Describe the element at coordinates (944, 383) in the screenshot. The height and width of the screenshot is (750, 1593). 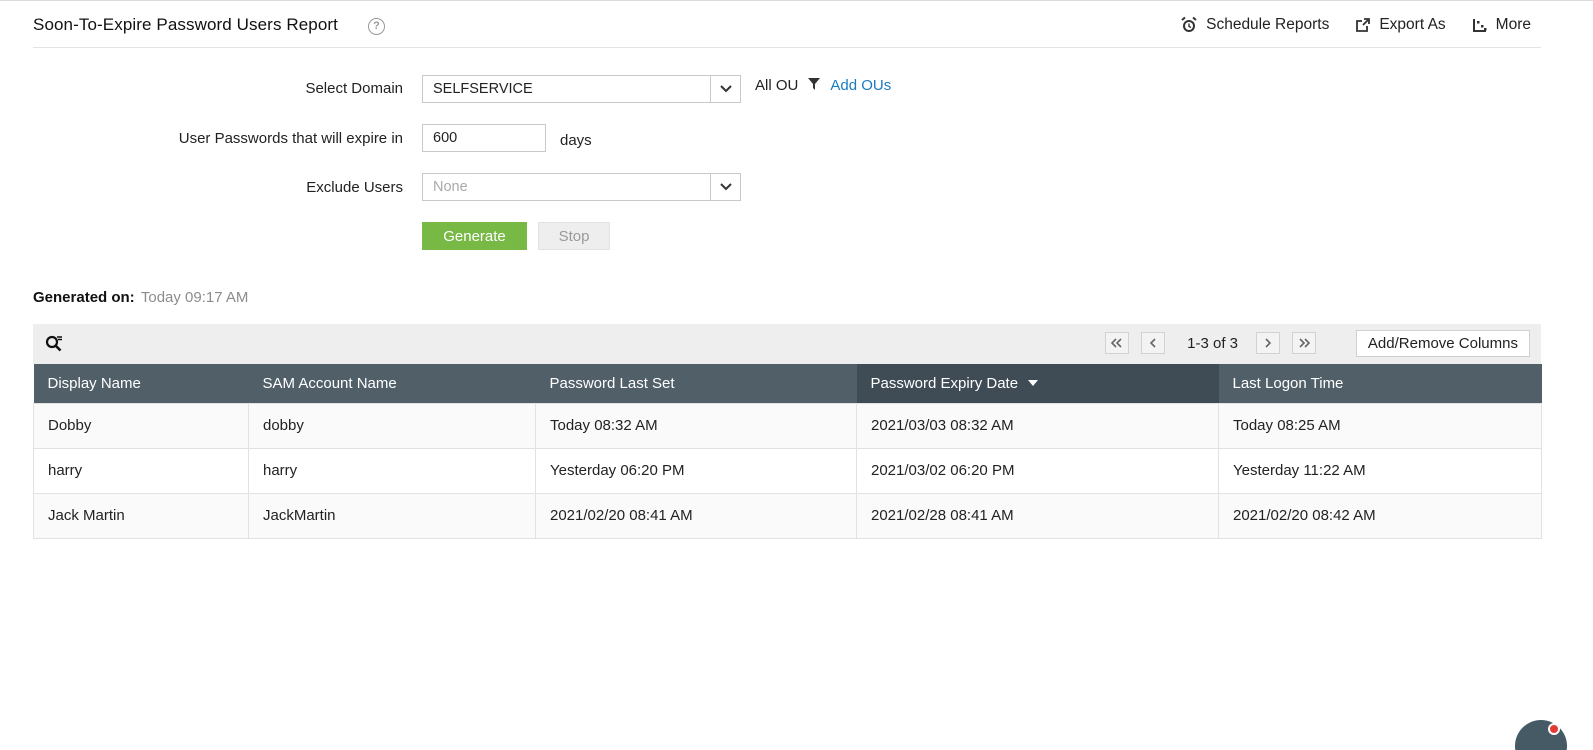
I see `column-header-label: Password Expiry Date` at that location.